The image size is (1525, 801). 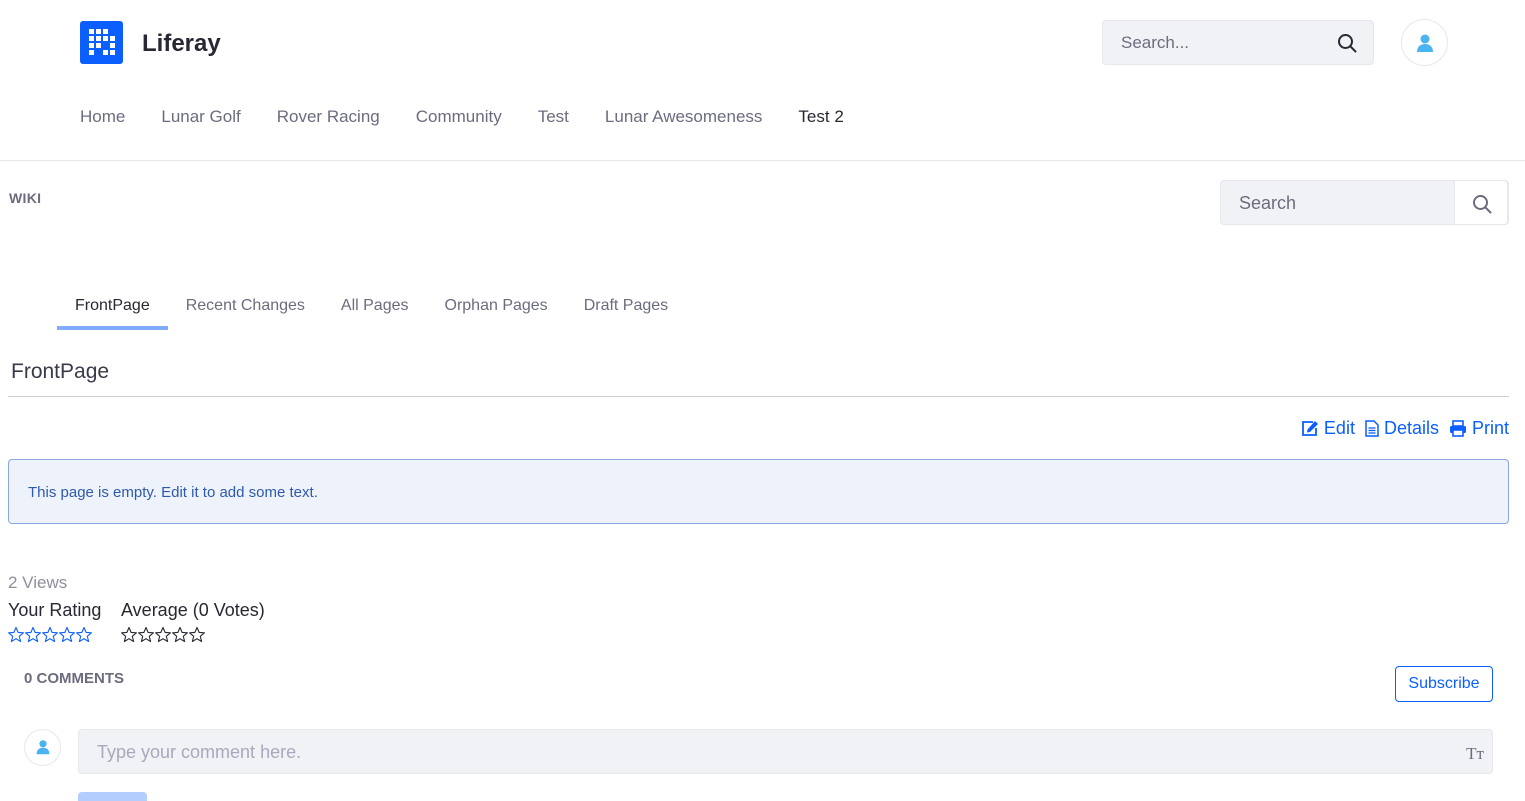 I want to click on tab-frontpage: FrontPage, so click(x=112, y=308).